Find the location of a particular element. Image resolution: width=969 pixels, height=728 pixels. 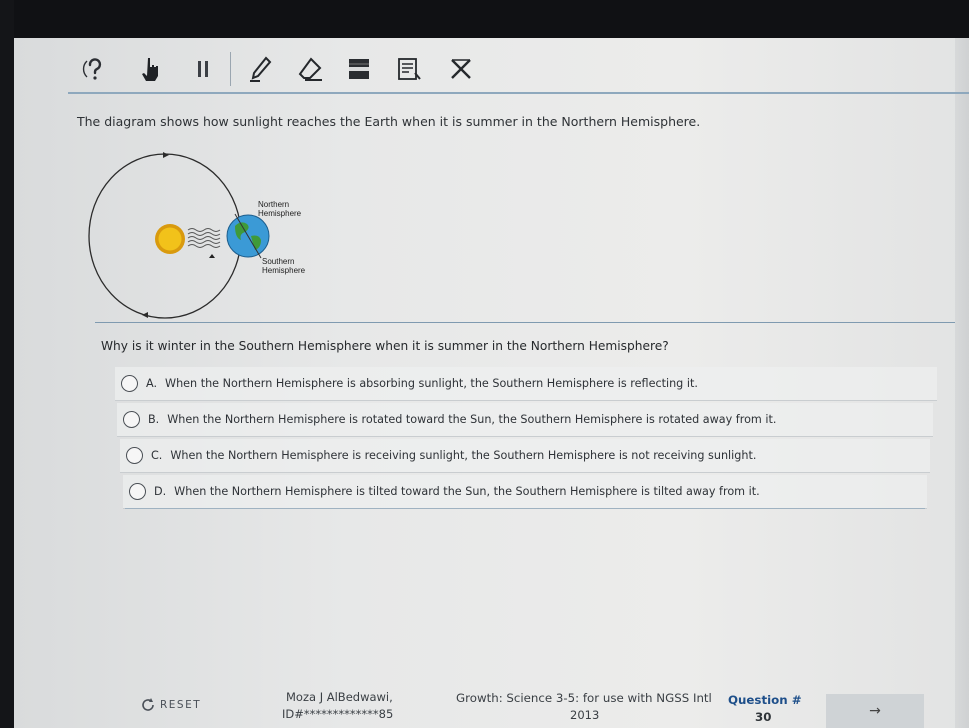

earth-icon is located at coordinates (248, 236).